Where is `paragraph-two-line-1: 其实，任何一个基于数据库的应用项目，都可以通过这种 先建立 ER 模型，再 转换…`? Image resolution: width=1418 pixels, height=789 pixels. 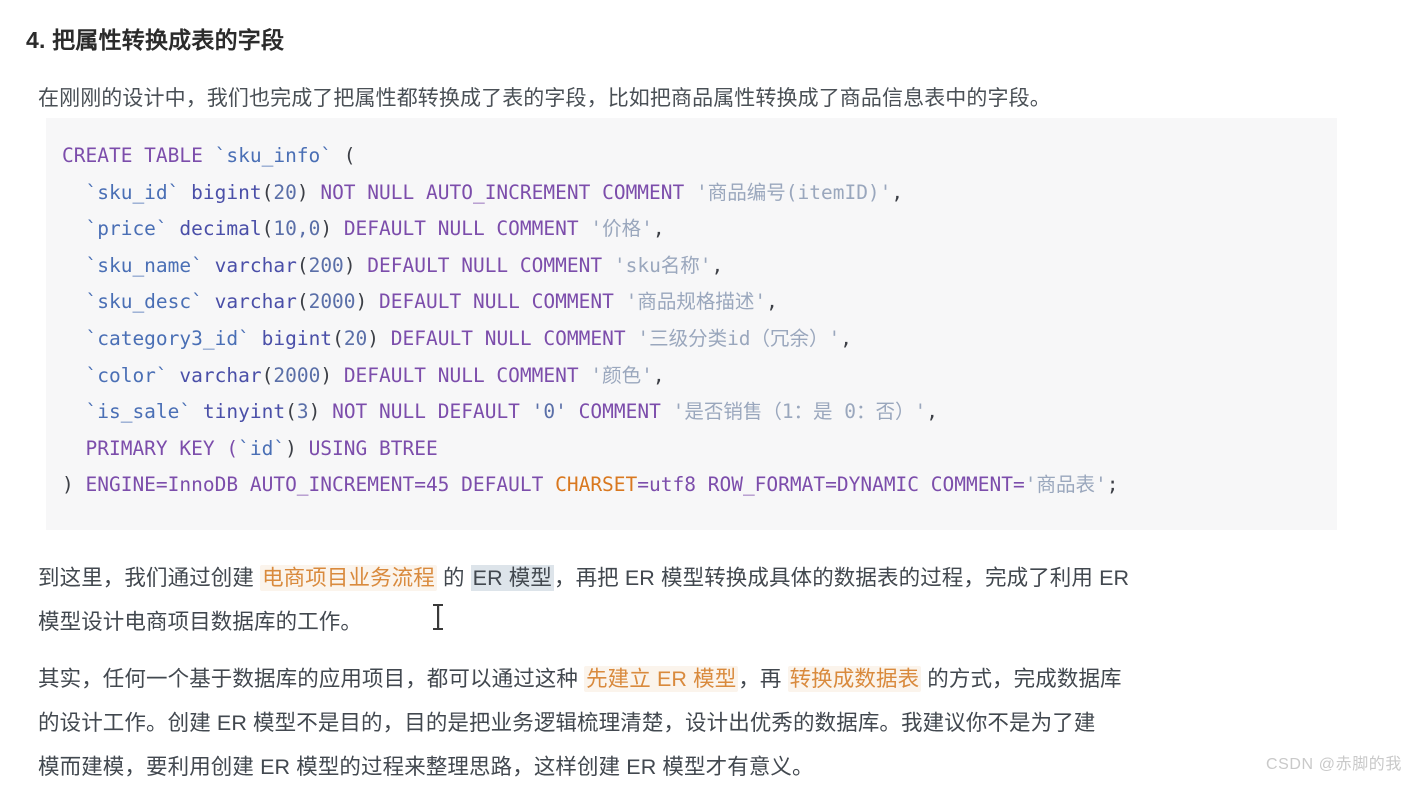 paragraph-two-line-1: 其实，任何一个基于数据库的应用项目，都可以通过这种 先建立 ER 模型，再 转换… is located at coordinates (580, 679).